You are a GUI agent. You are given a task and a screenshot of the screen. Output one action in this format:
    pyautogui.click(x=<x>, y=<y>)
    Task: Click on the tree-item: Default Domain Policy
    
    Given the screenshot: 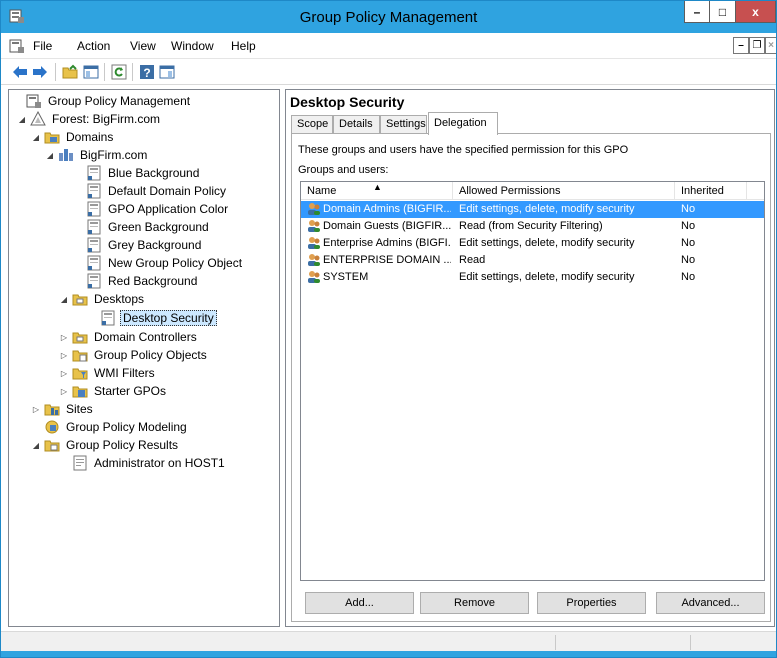 What is the action you would take?
    pyautogui.click(x=150, y=191)
    